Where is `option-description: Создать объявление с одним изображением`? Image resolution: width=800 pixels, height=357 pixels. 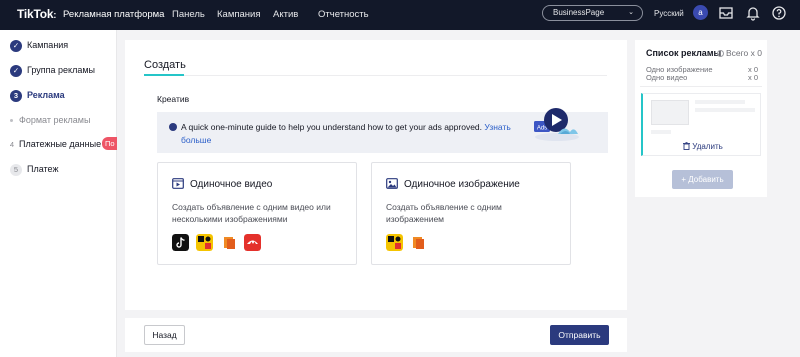 option-description: Создать объявление с одним изображением is located at coordinates (444, 213).